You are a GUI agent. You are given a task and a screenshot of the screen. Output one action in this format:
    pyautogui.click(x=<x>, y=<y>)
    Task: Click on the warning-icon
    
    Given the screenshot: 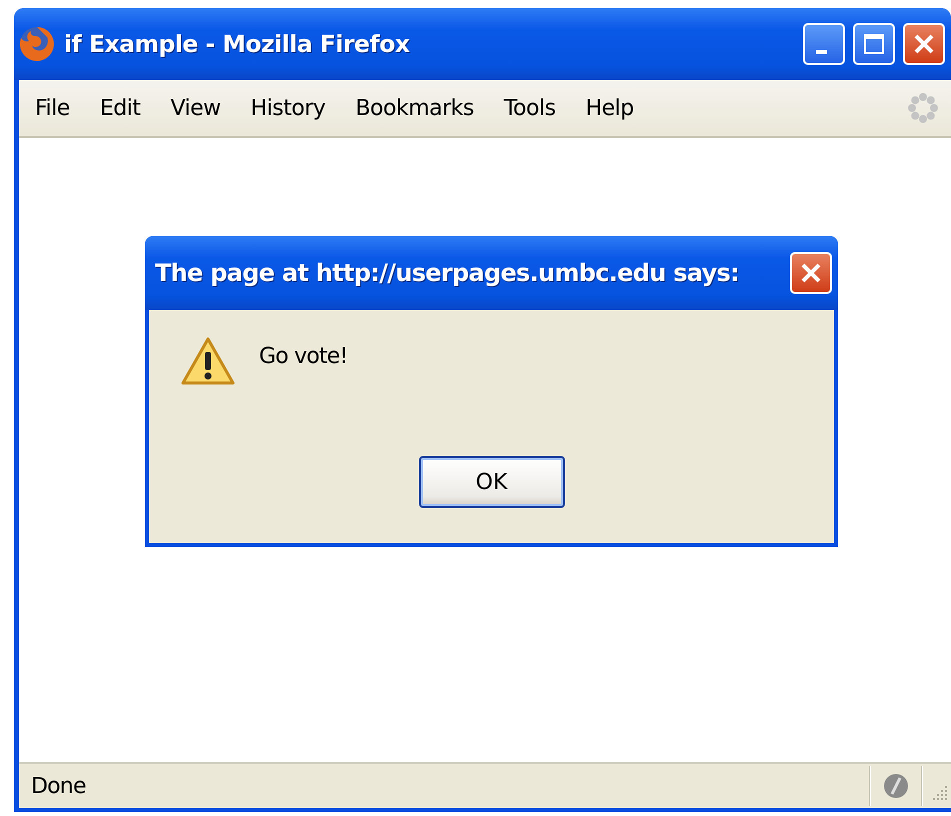 What is the action you would take?
    pyautogui.click(x=208, y=361)
    